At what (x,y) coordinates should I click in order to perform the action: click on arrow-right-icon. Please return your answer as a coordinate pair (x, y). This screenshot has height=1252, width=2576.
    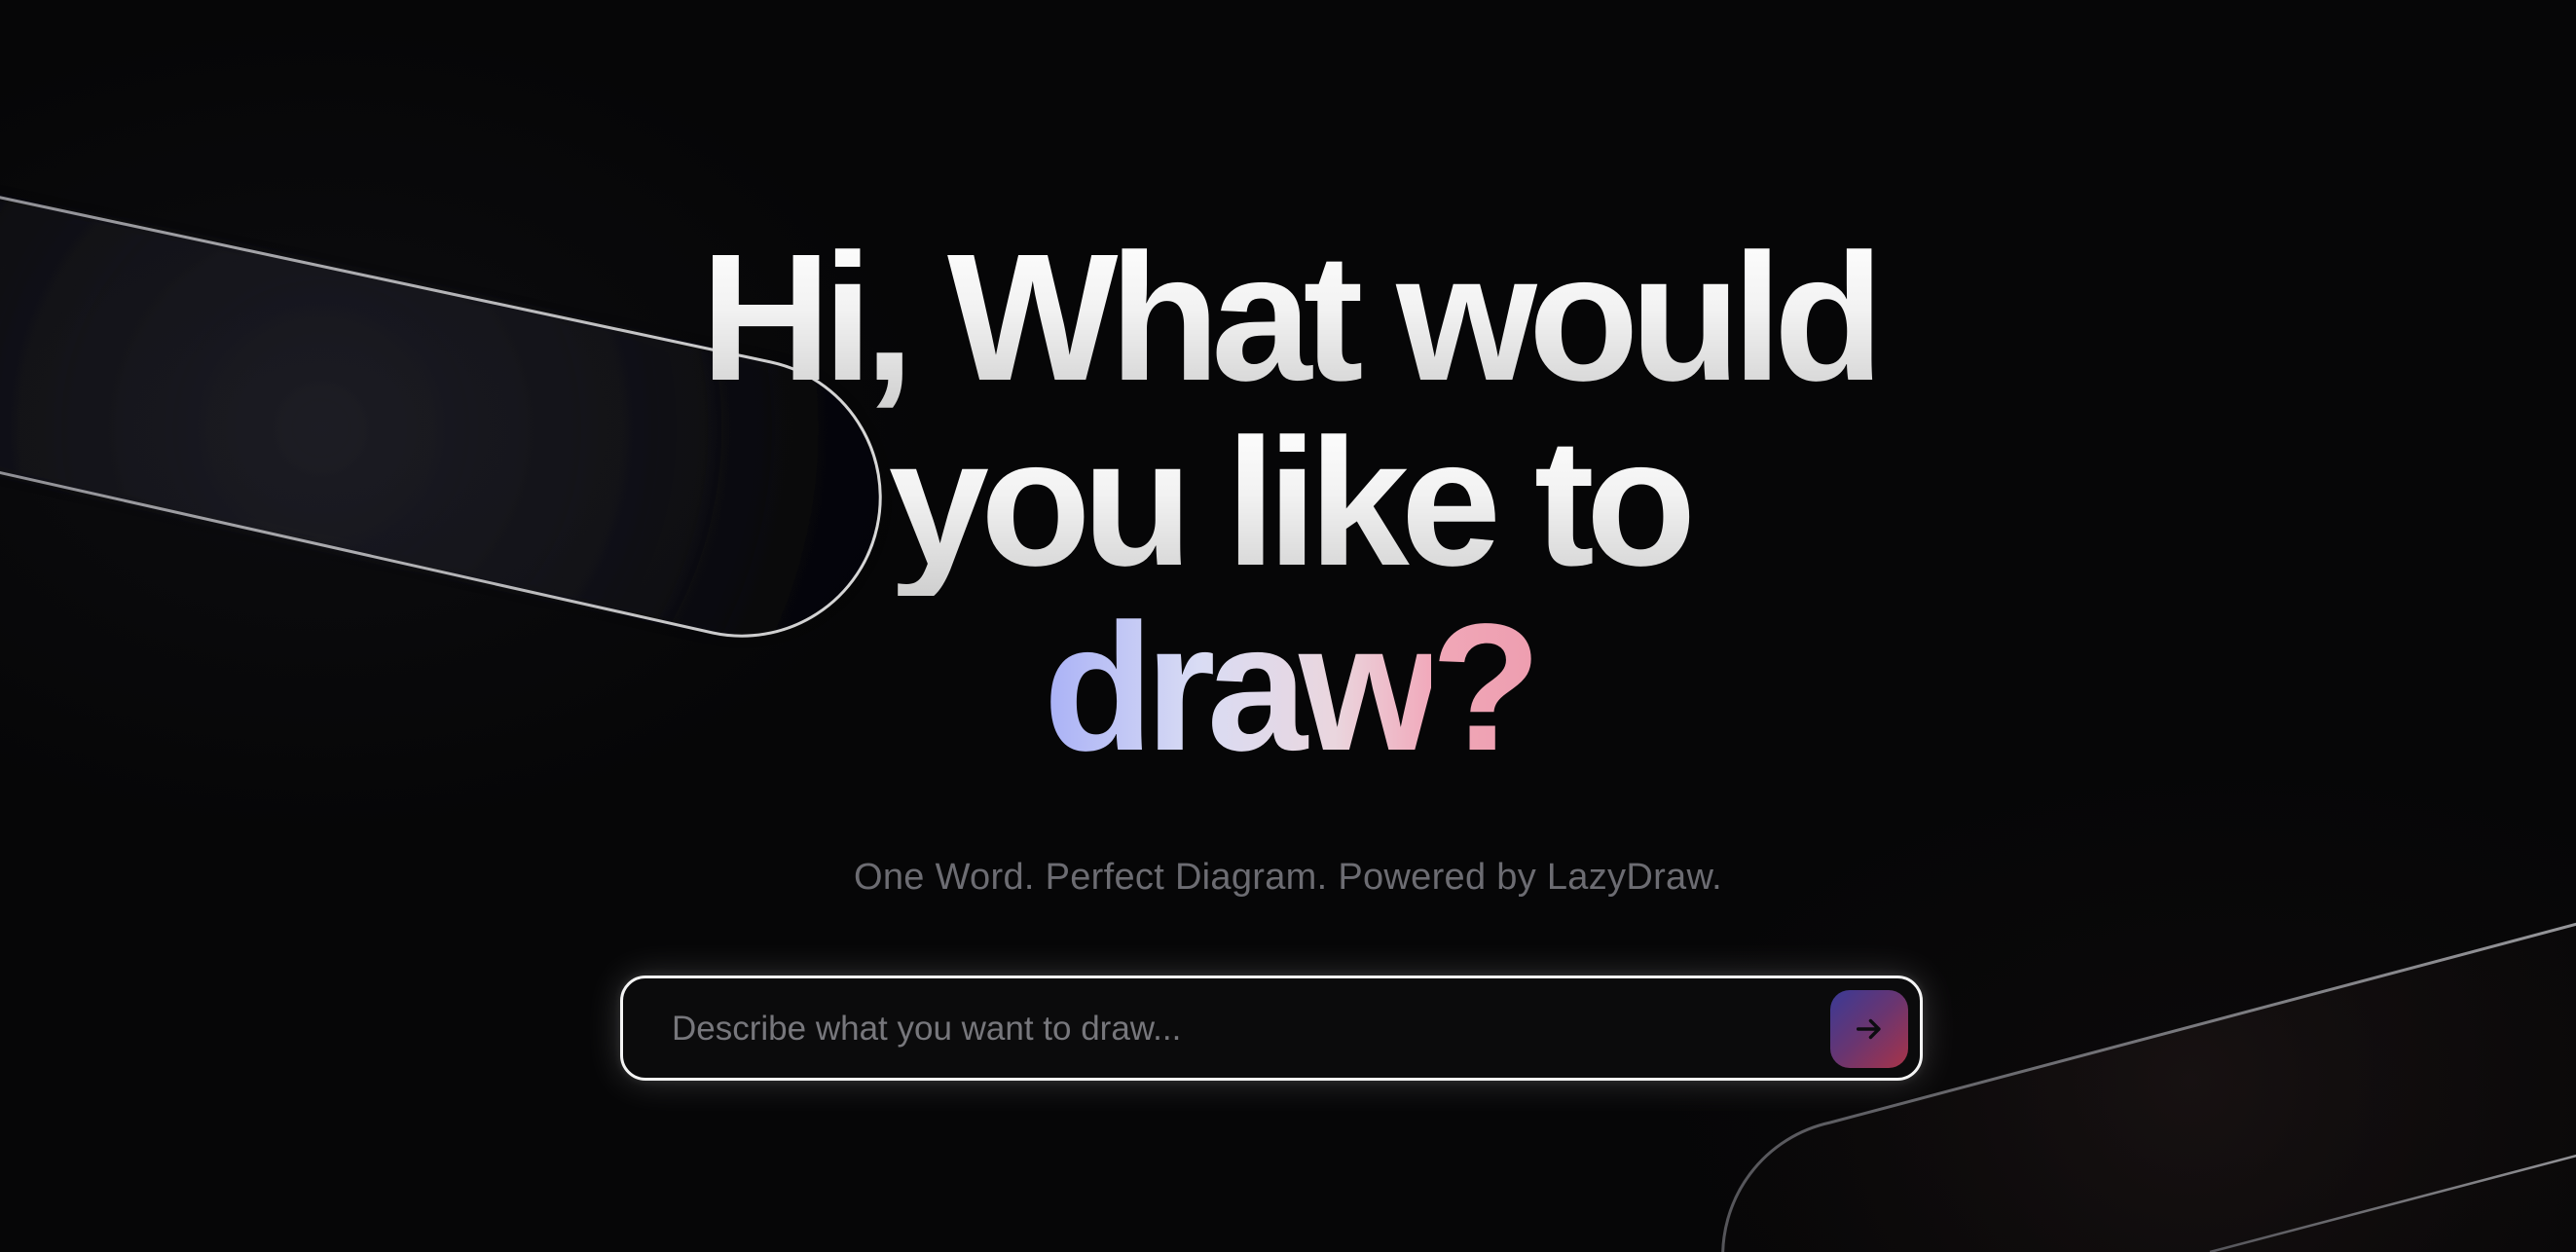
    Looking at the image, I should click on (1868, 1029).